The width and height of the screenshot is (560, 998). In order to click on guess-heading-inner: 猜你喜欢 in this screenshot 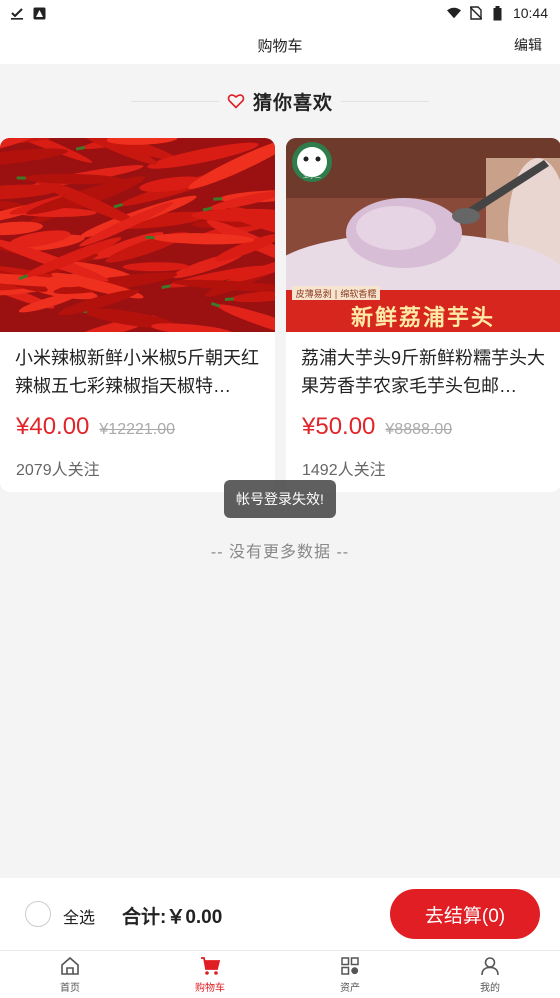, I will do `click(280, 101)`.